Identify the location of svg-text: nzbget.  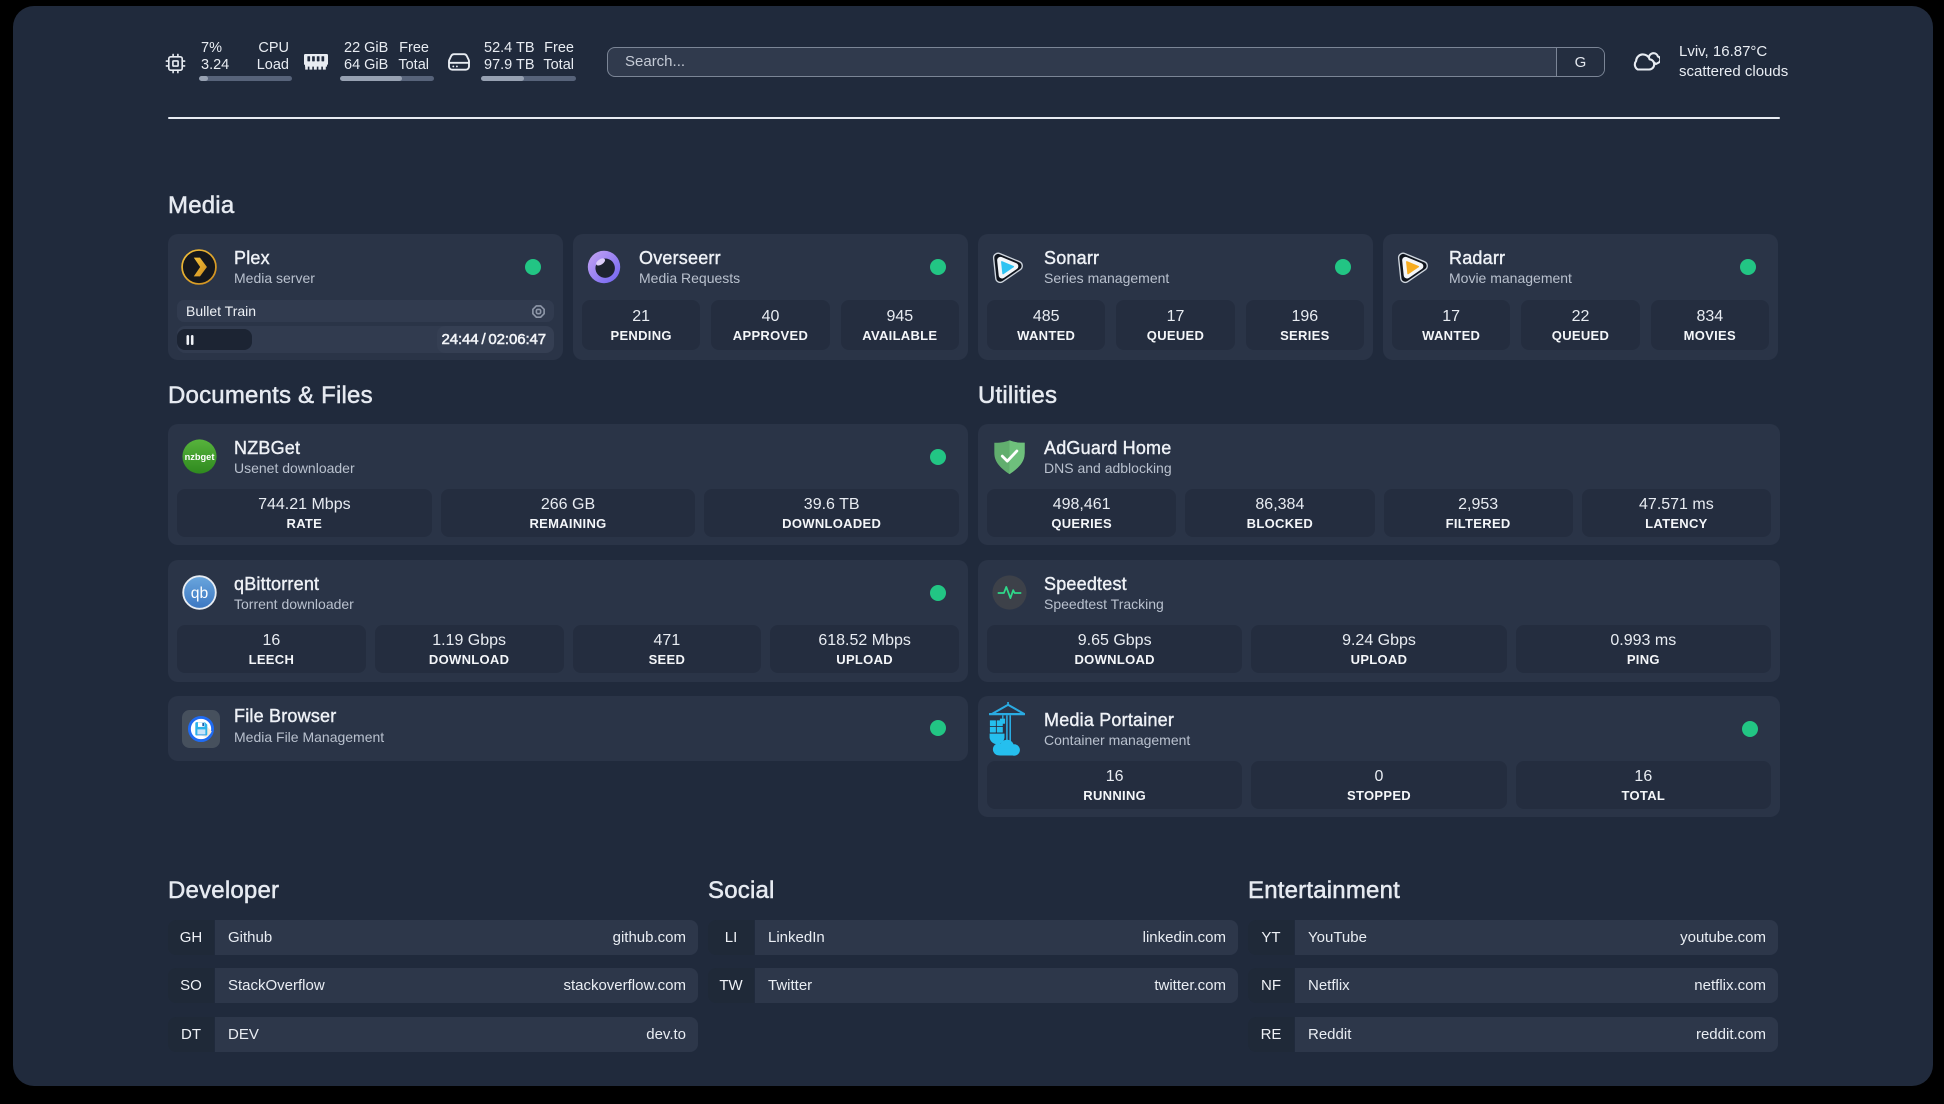
(200, 457).